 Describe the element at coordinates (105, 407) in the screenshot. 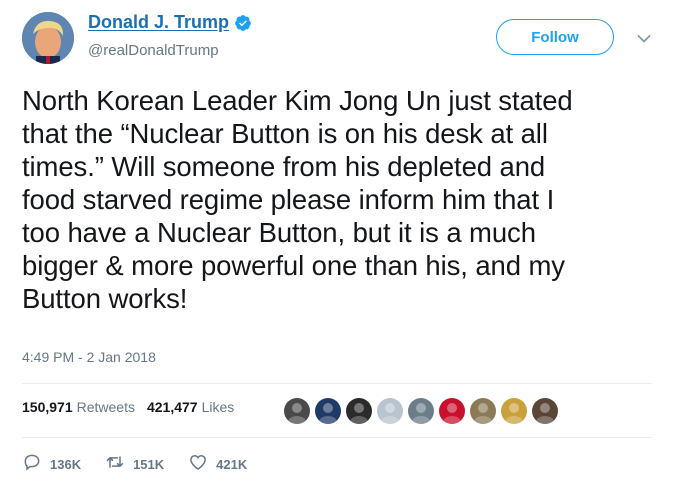

I see `retweets-label: Retweets` at that location.